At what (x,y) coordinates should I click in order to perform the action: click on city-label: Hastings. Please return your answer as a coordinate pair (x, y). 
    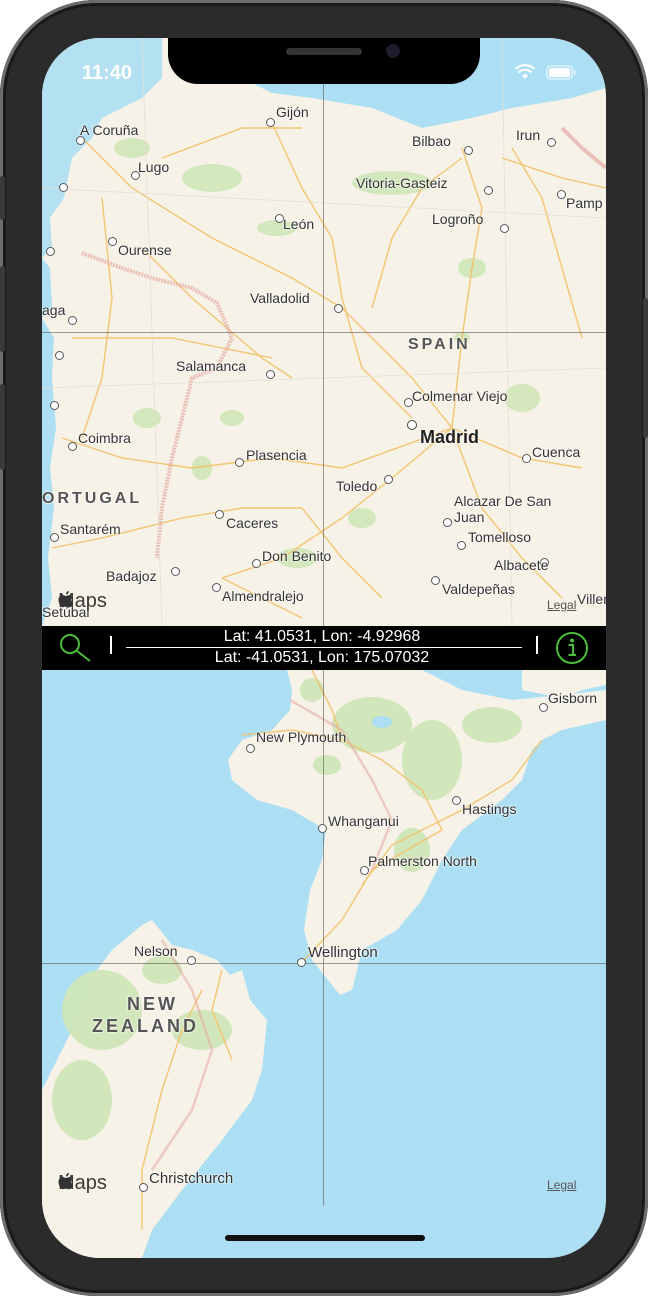
    Looking at the image, I should click on (489, 809).